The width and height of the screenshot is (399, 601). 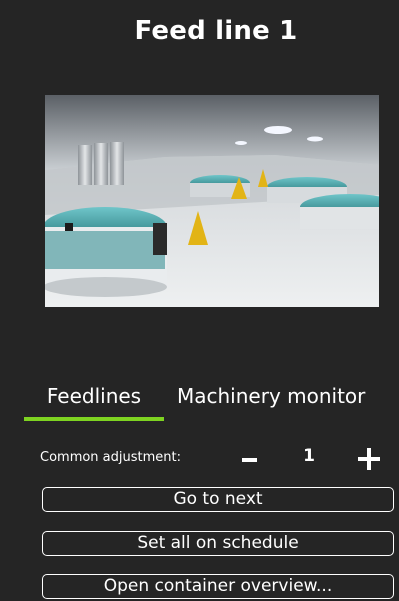 I want to click on active-tab-indicator, so click(x=94, y=419).